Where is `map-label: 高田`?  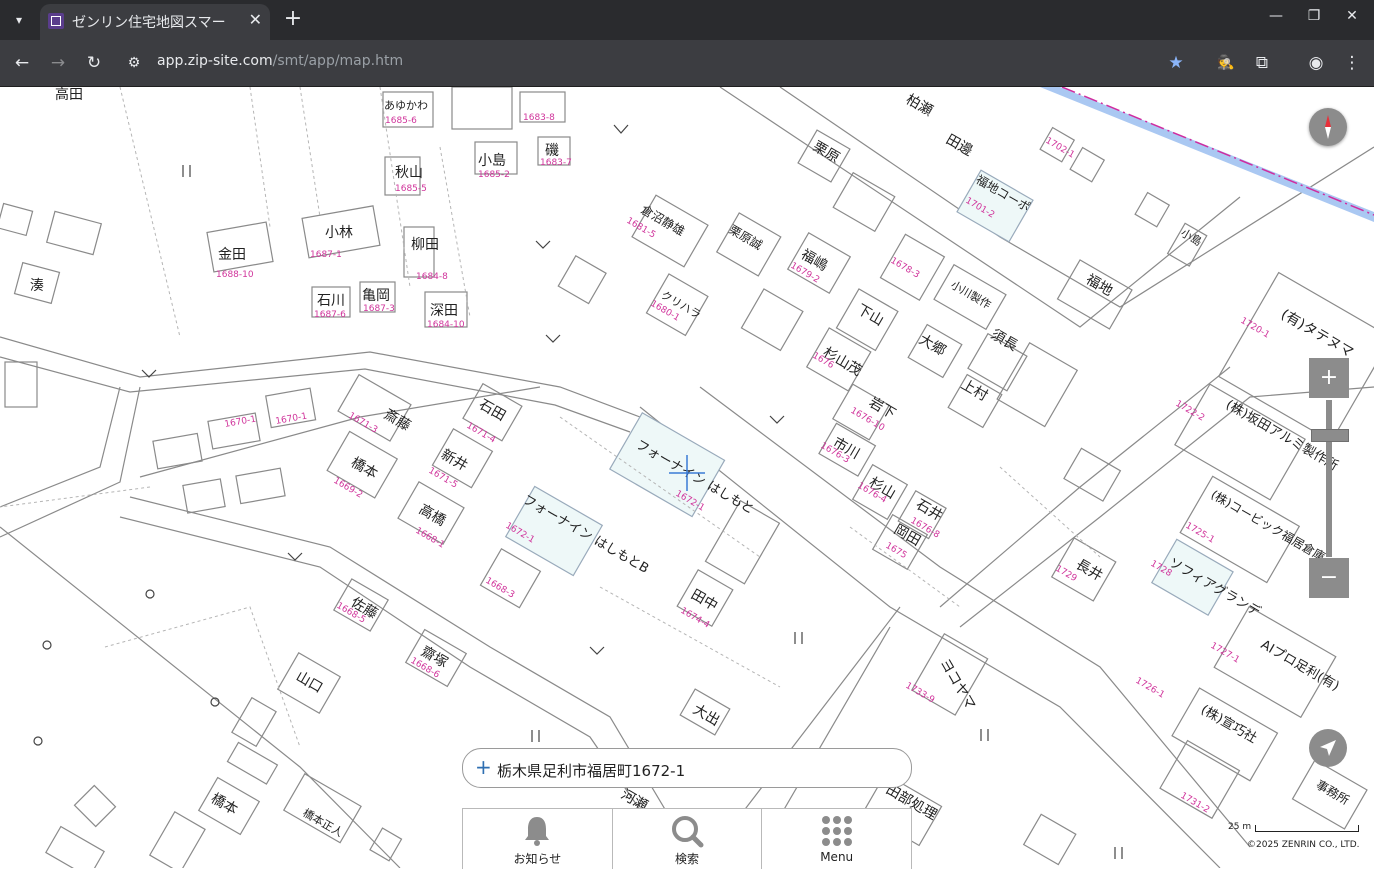
map-label: 高田 is located at coordinates (69, 95).